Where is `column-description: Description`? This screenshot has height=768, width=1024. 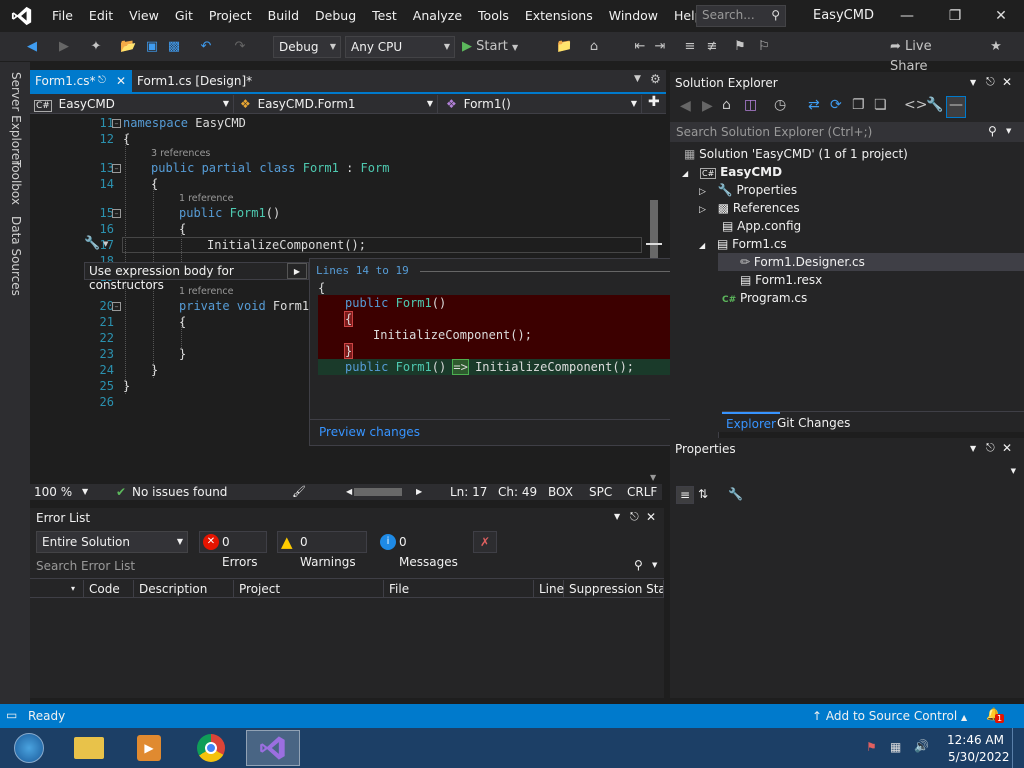 column-description: Description is located at coordinates (184, 589).